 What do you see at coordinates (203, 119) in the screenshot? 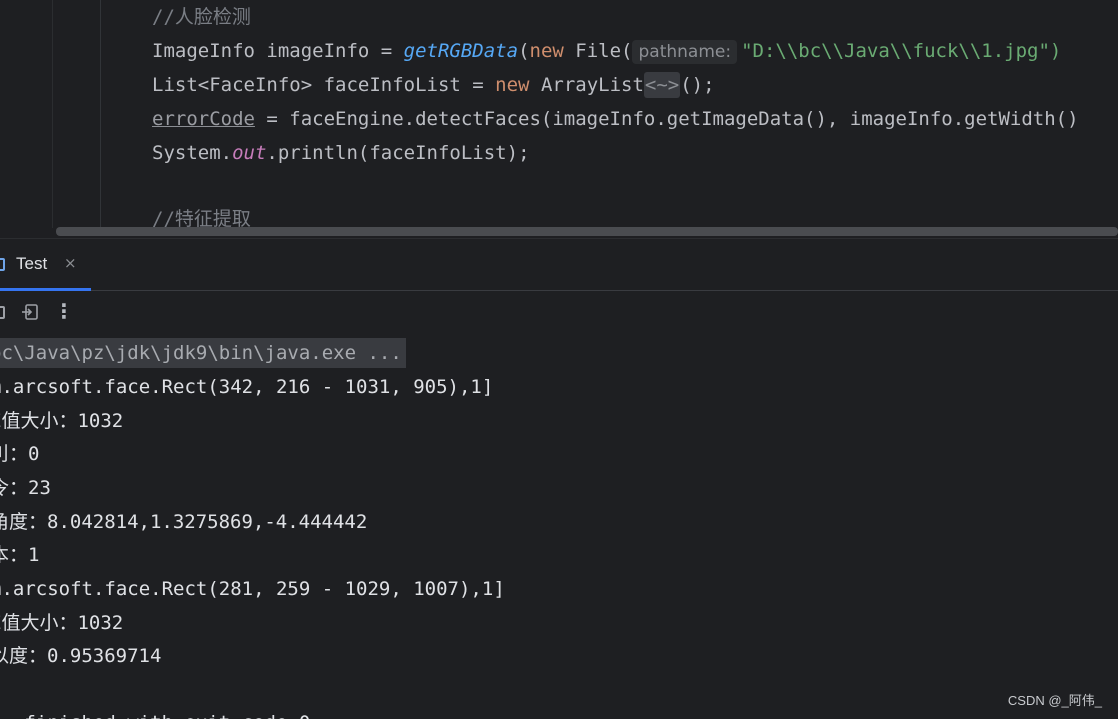
I see `code-token-field-errorcode: errorCode` at bounding box center [203, 119].